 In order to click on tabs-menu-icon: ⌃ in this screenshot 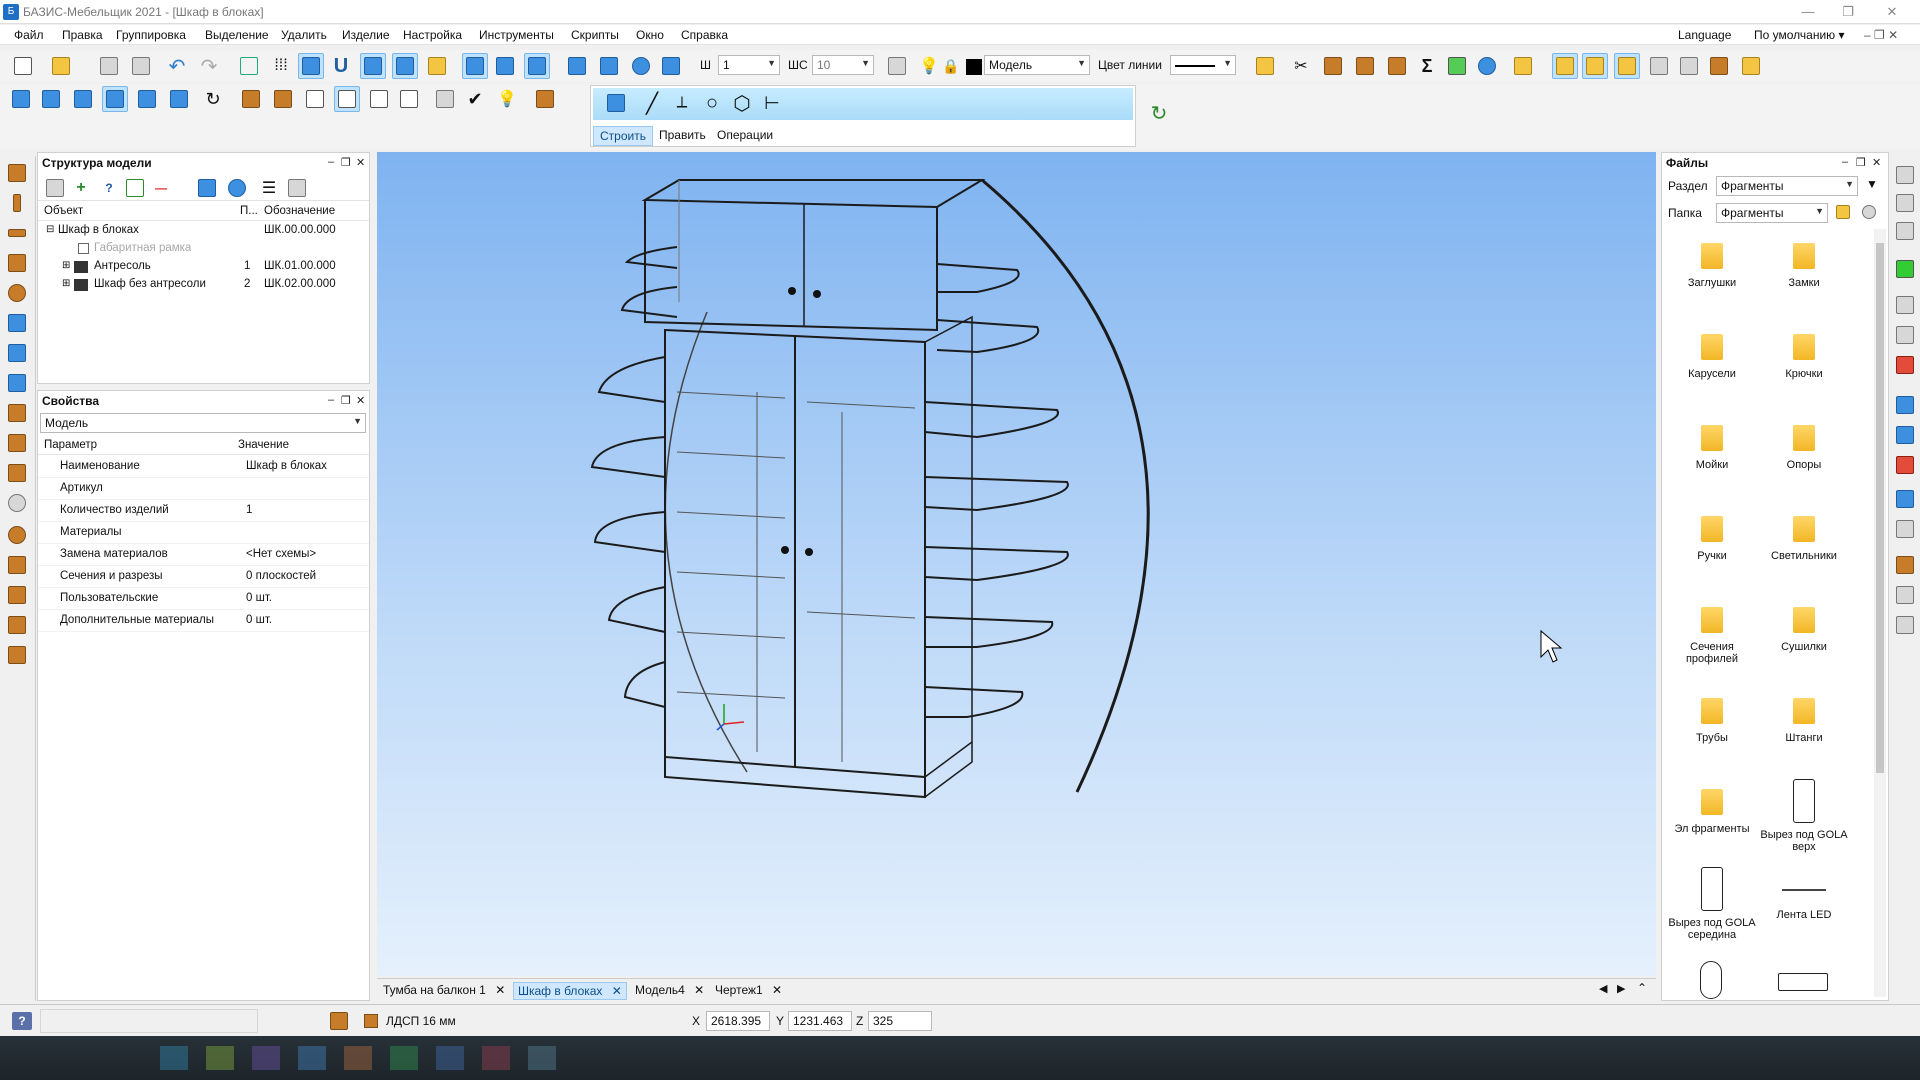, I will do `click(1642, 988)`.